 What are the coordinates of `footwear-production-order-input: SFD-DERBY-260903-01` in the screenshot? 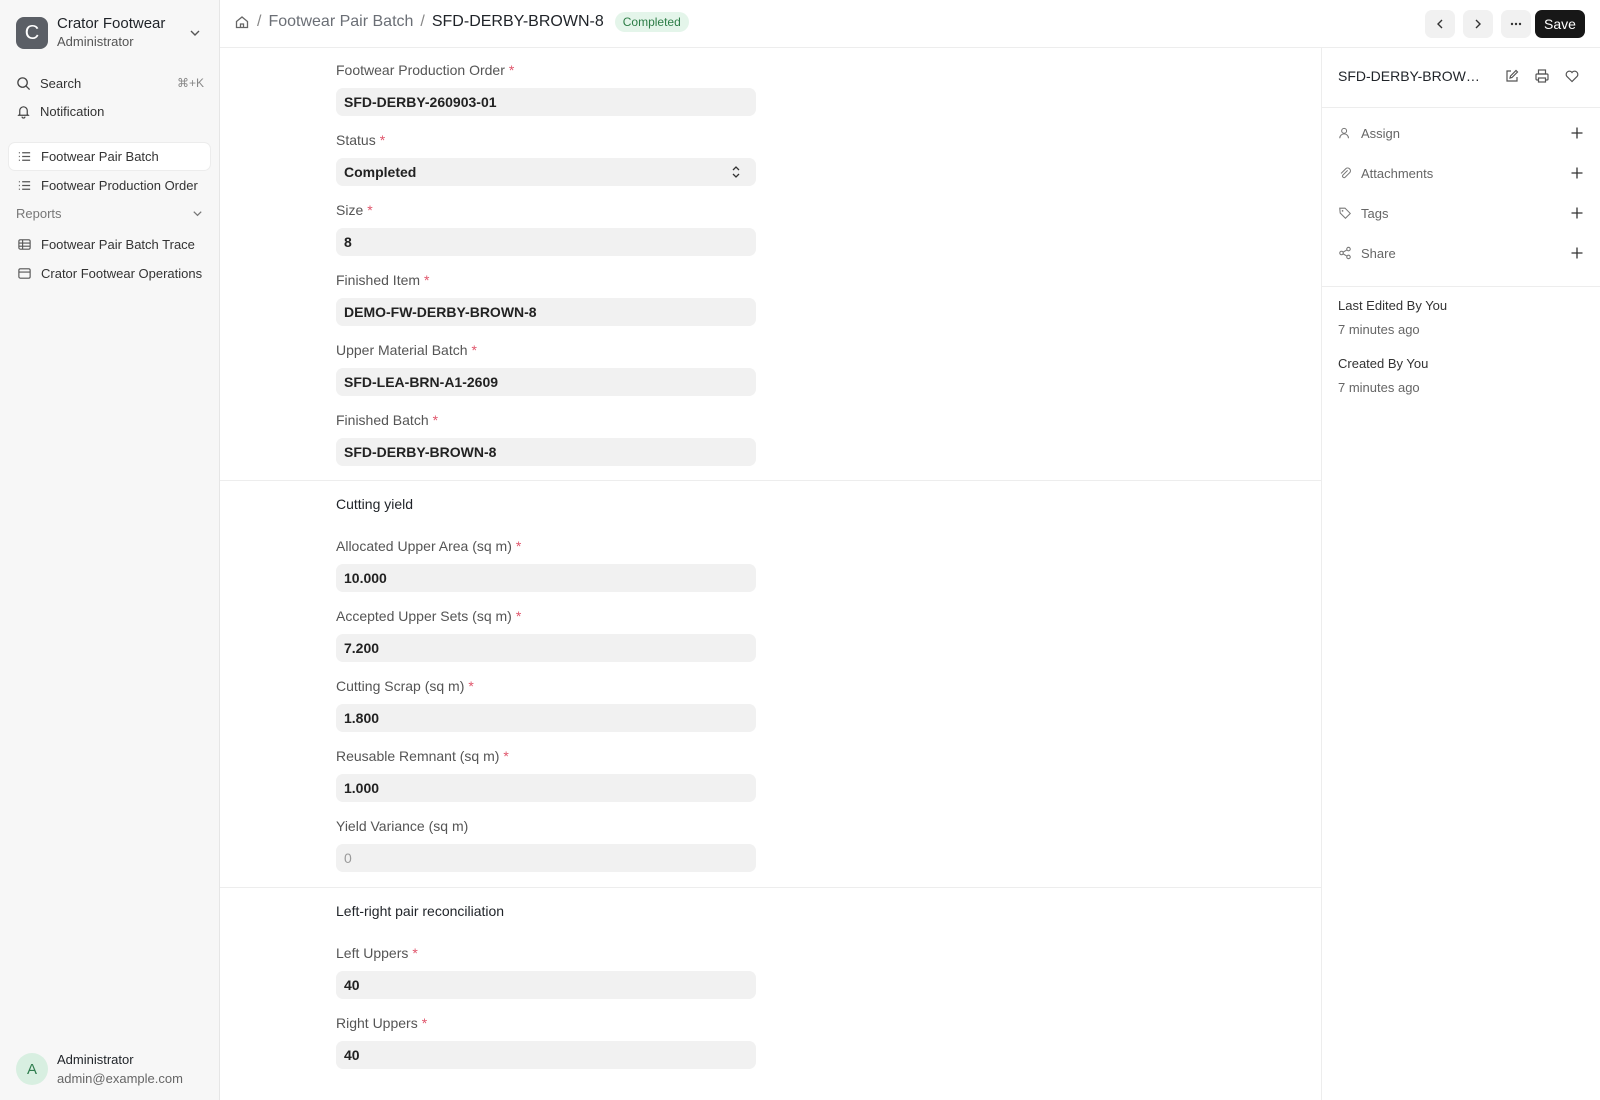 It's located at (546, 102).